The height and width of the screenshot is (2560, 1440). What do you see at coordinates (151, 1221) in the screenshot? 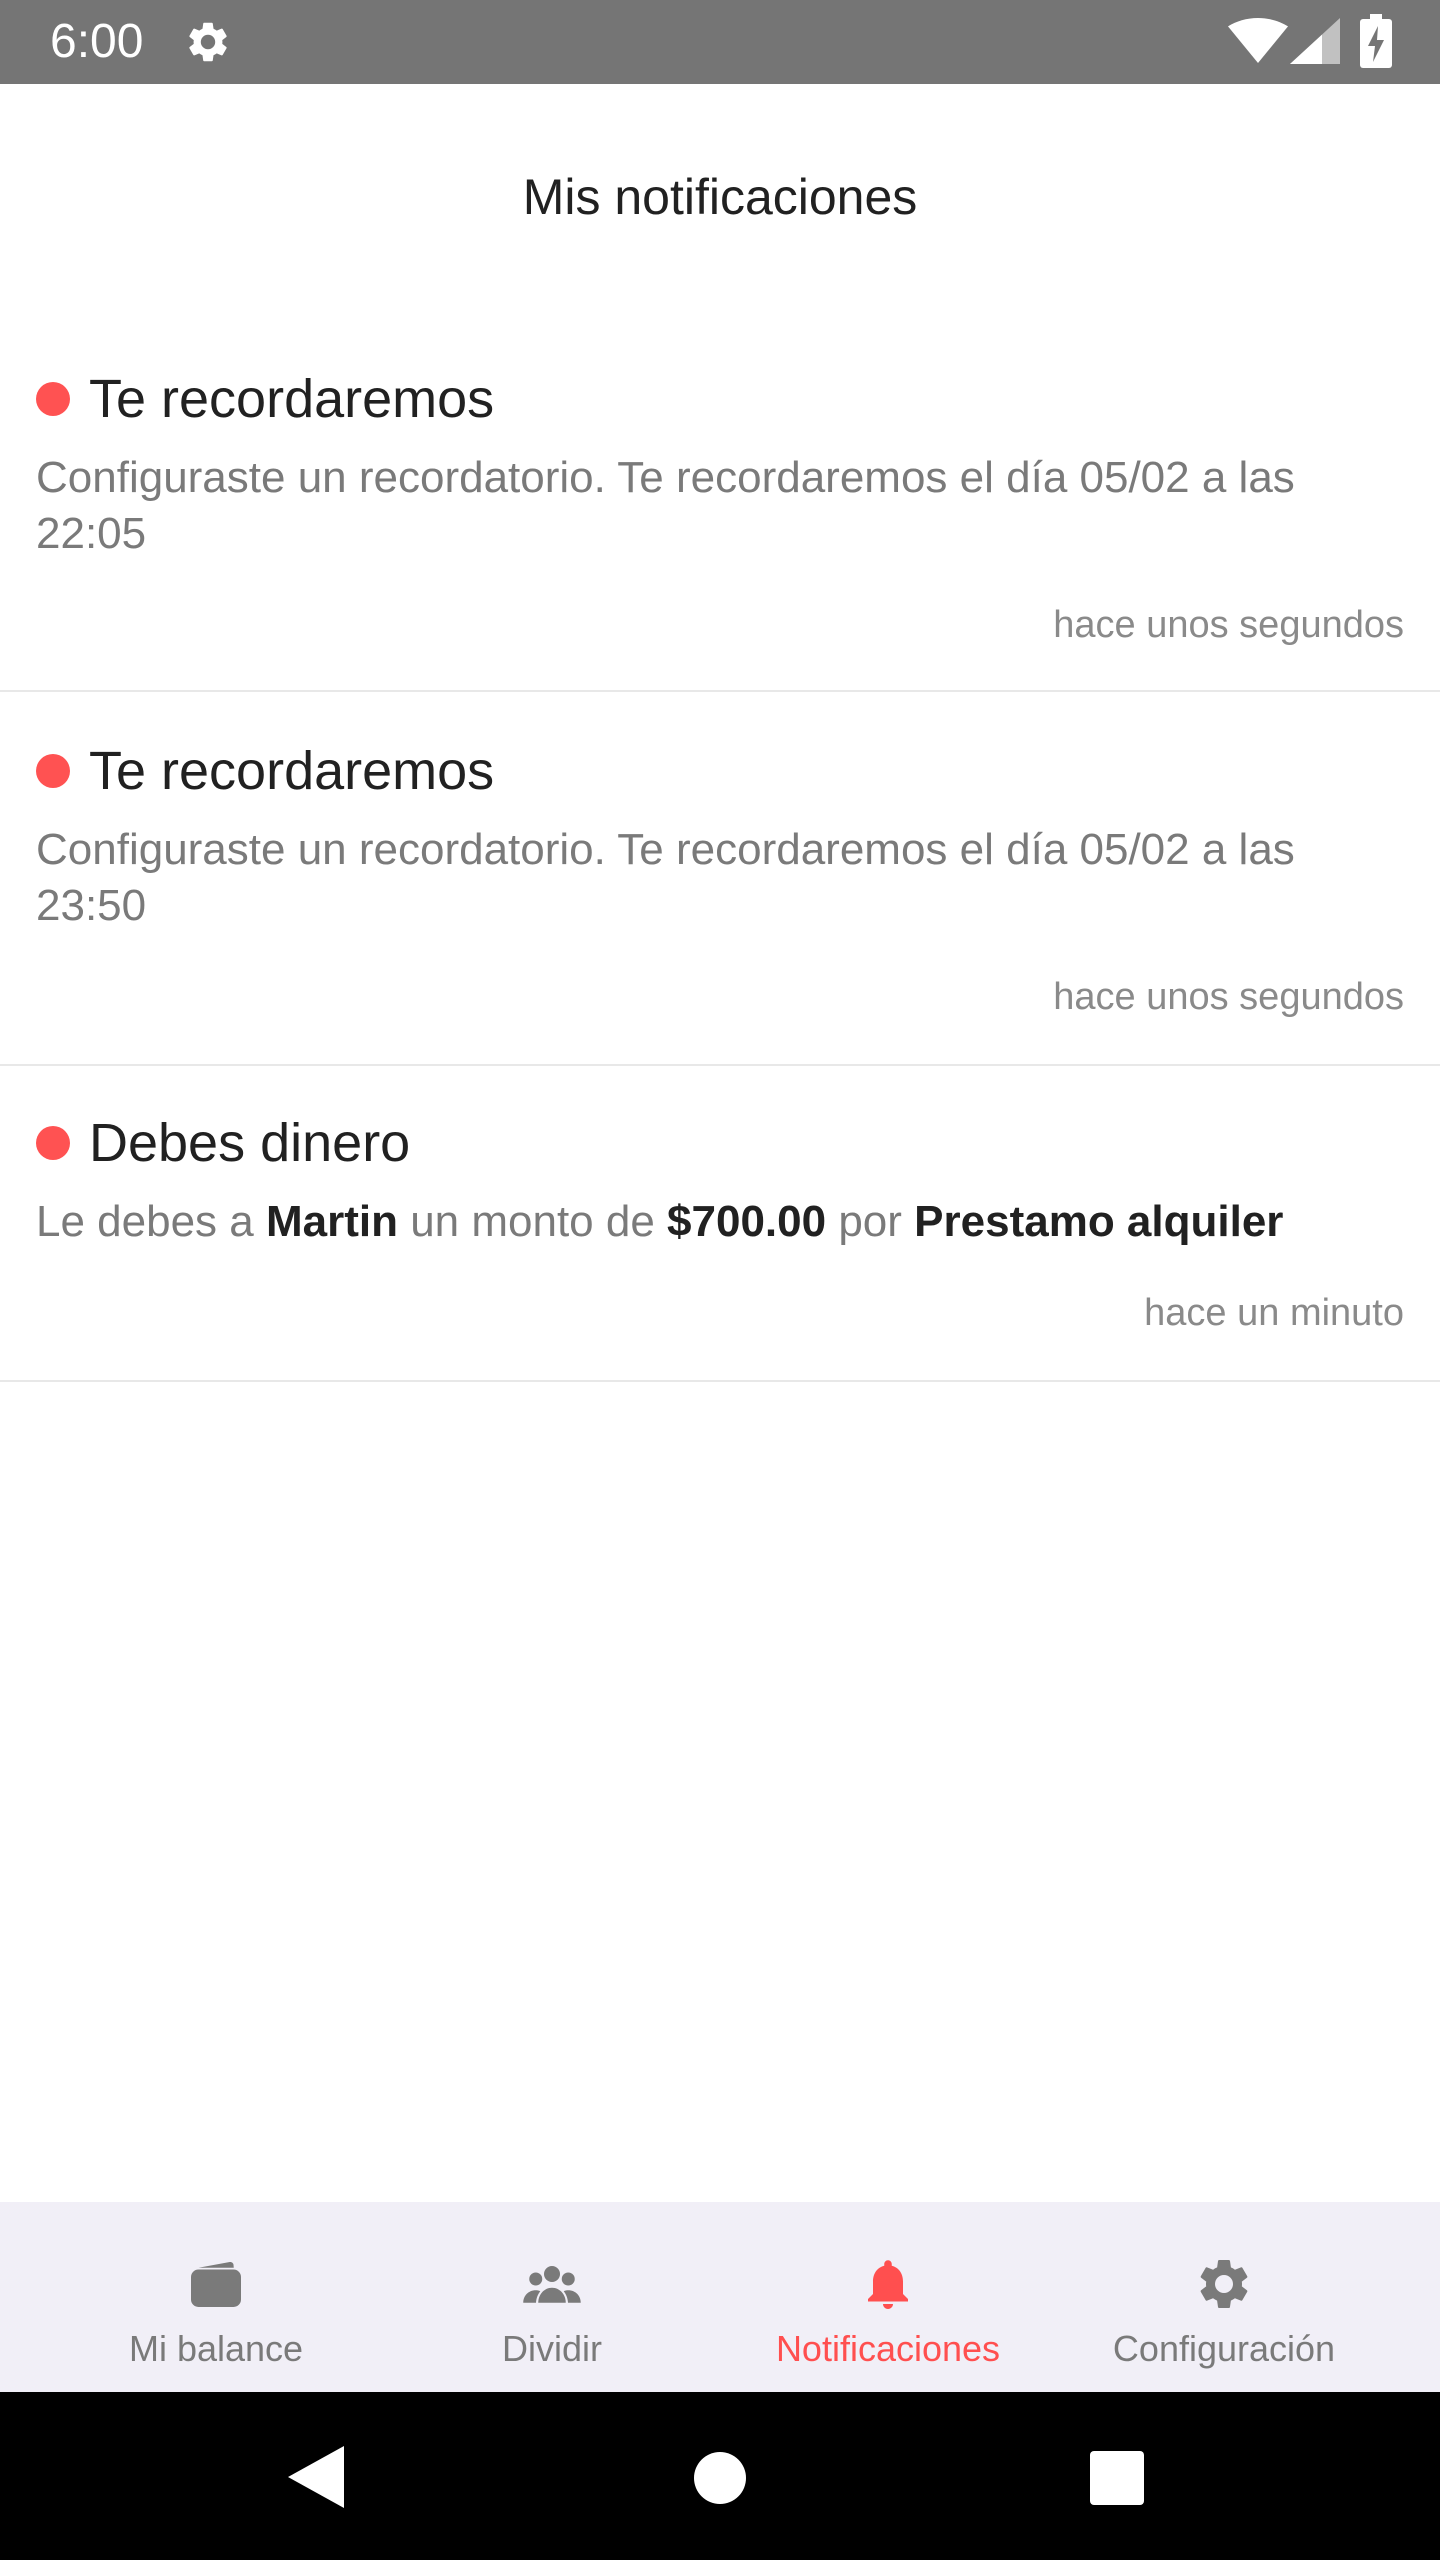
I see `body-text: Le debes a` at bounding box center [151, 1221].